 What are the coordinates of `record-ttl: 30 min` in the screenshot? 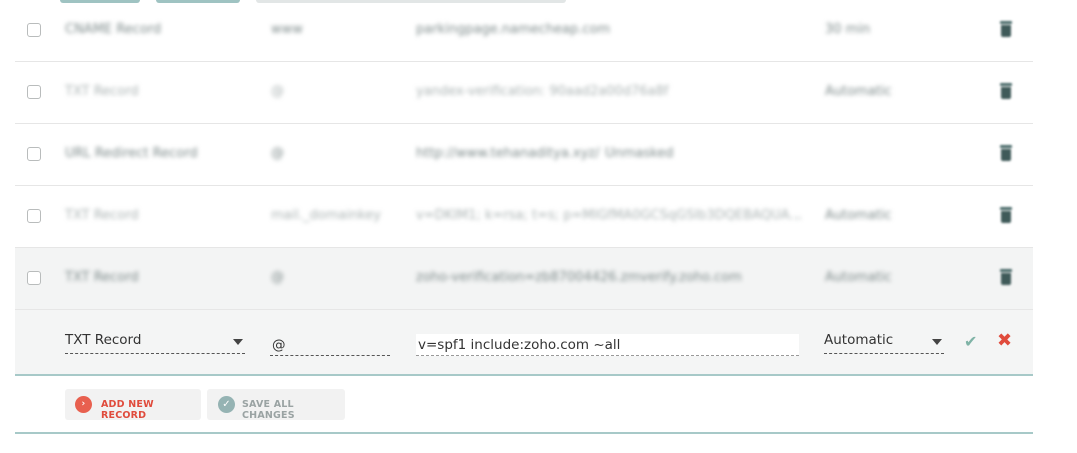 It's located at (848, 29).